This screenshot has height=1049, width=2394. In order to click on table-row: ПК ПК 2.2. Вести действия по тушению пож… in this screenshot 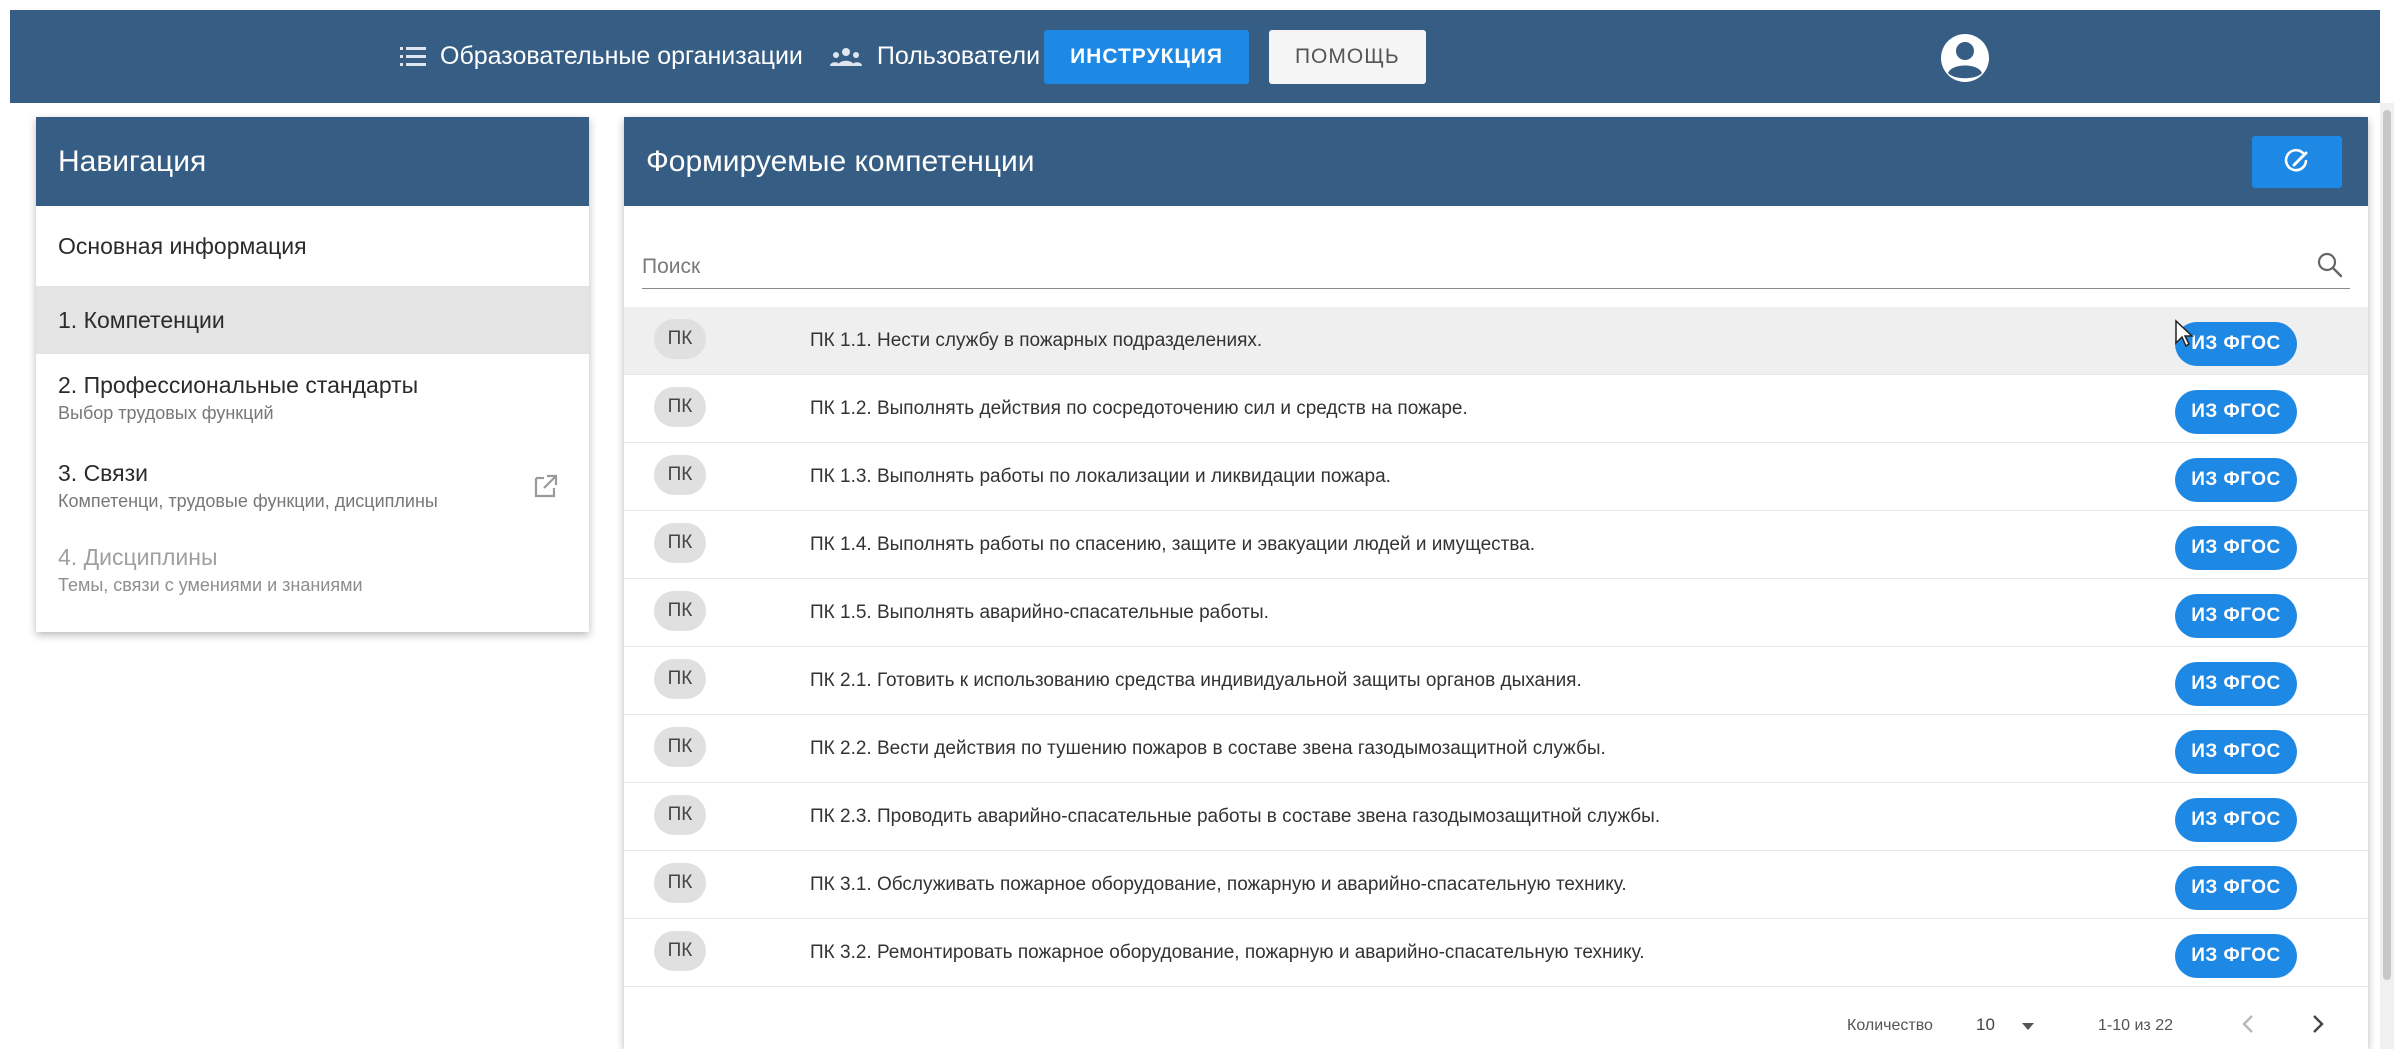, I will do `click(1496, 749)`.